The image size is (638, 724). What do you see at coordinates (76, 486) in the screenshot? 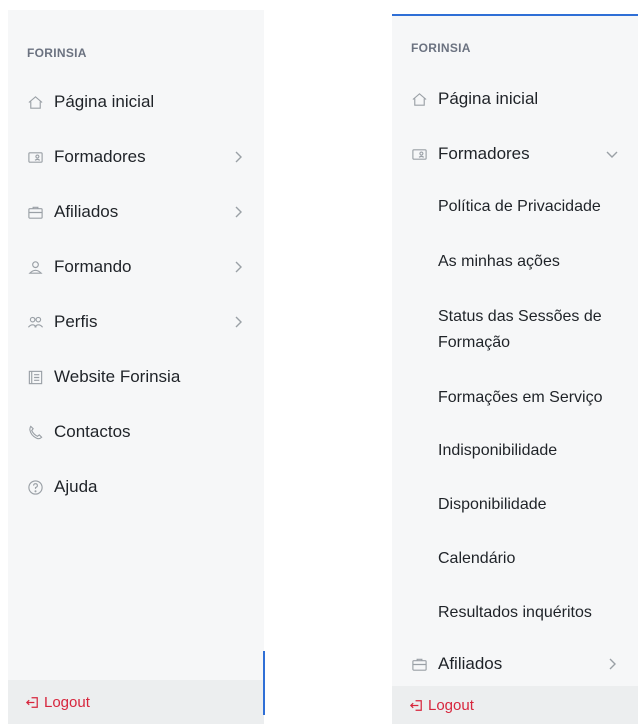
I see `sidebar-item-label: Ajuda` at bounding box center [76, 486].